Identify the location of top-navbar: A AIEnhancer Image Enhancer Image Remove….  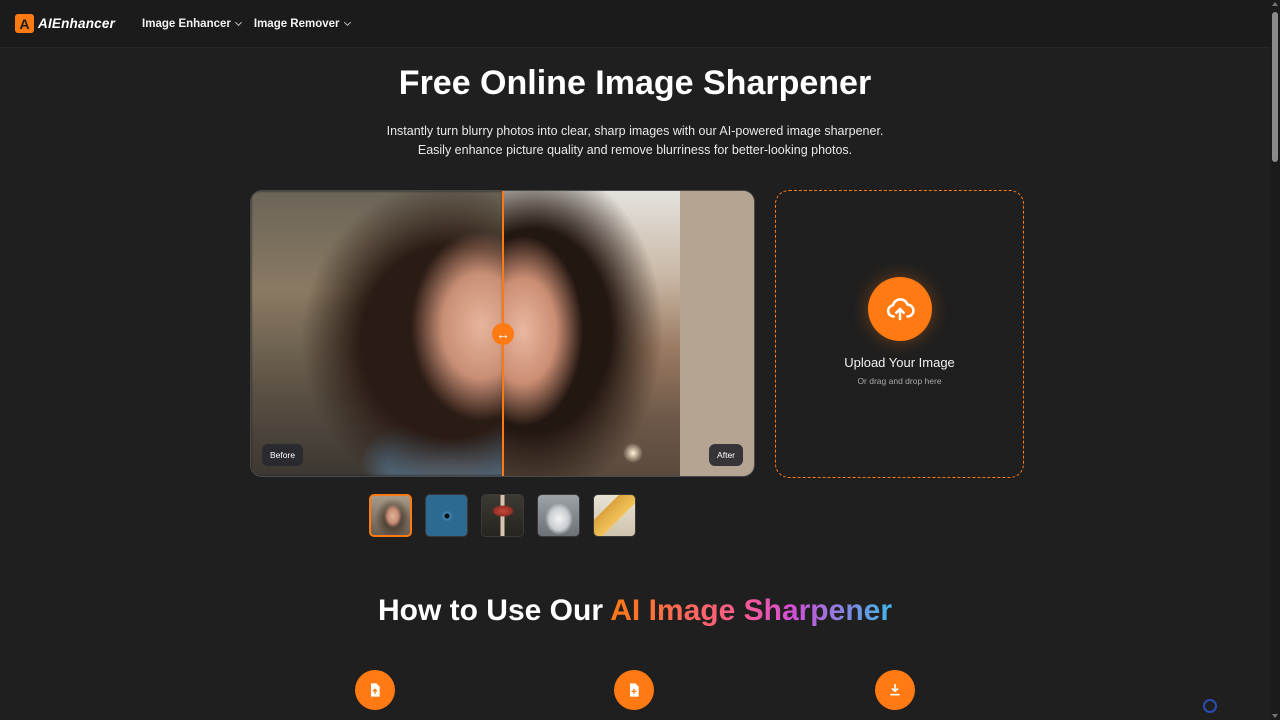
(635, 24).